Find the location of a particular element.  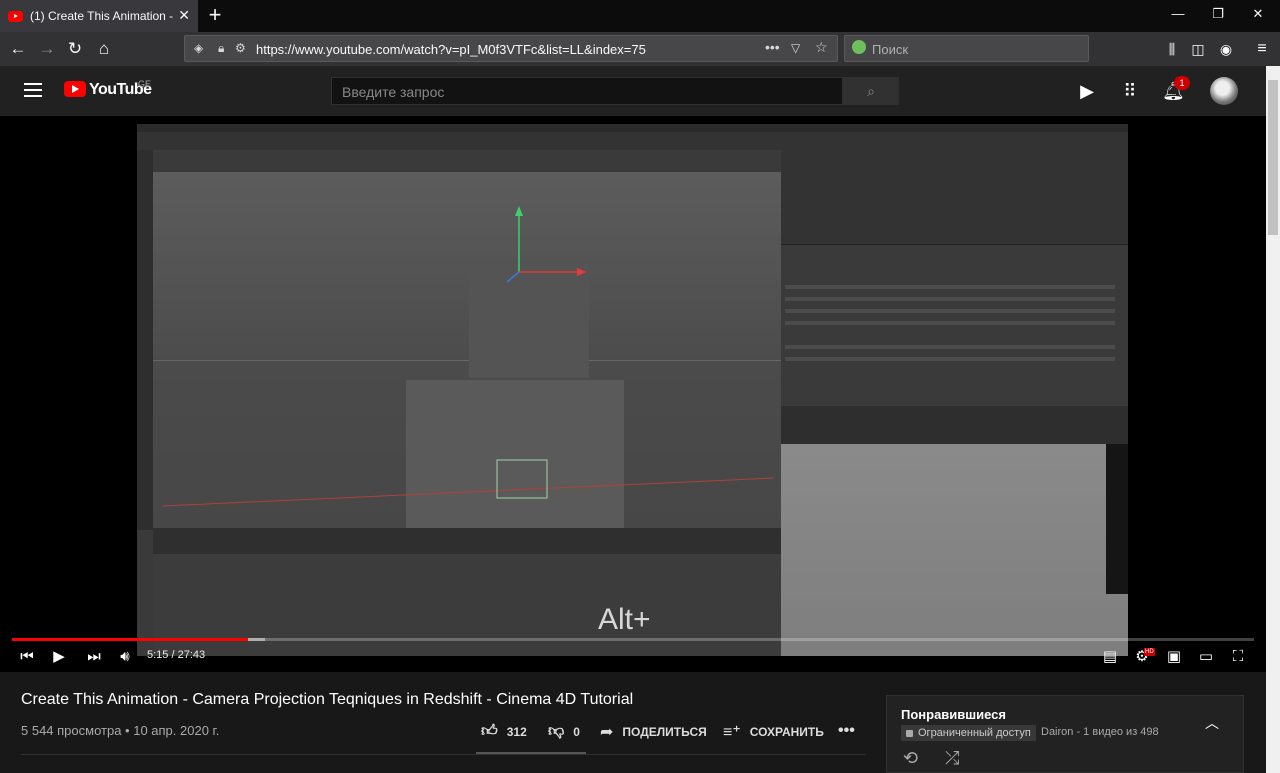

playlist-title: Понравившиеся is located at coordinates (953, 714).